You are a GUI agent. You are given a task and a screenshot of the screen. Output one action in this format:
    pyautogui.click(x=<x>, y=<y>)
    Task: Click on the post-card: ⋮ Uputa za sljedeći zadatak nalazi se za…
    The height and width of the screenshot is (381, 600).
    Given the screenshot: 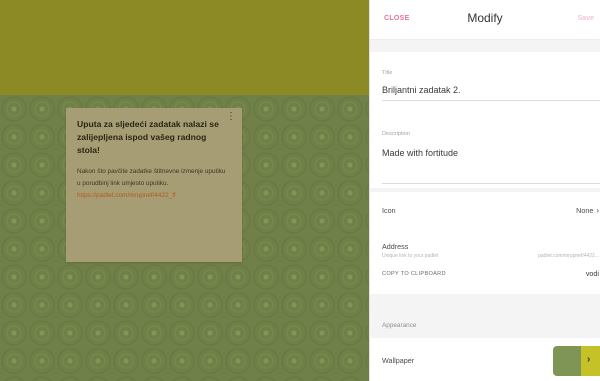 What is the action you would take?
    pyautogui.click(x=154, y=185)
    